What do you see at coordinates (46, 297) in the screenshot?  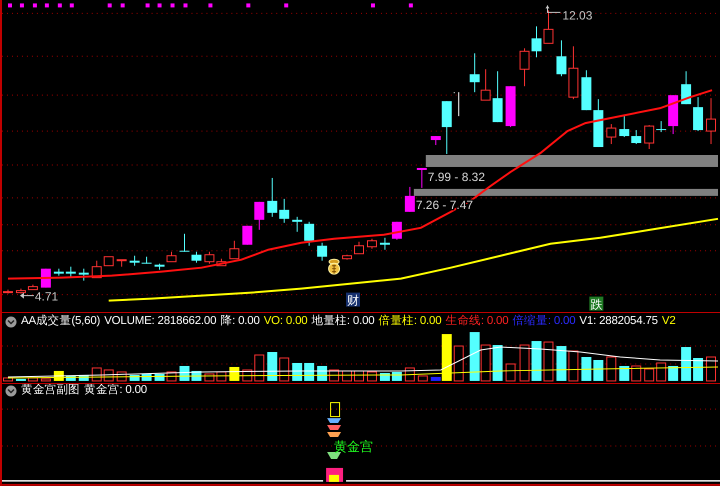 I see `price-label: 4.71` at bounding box center [46, 297].